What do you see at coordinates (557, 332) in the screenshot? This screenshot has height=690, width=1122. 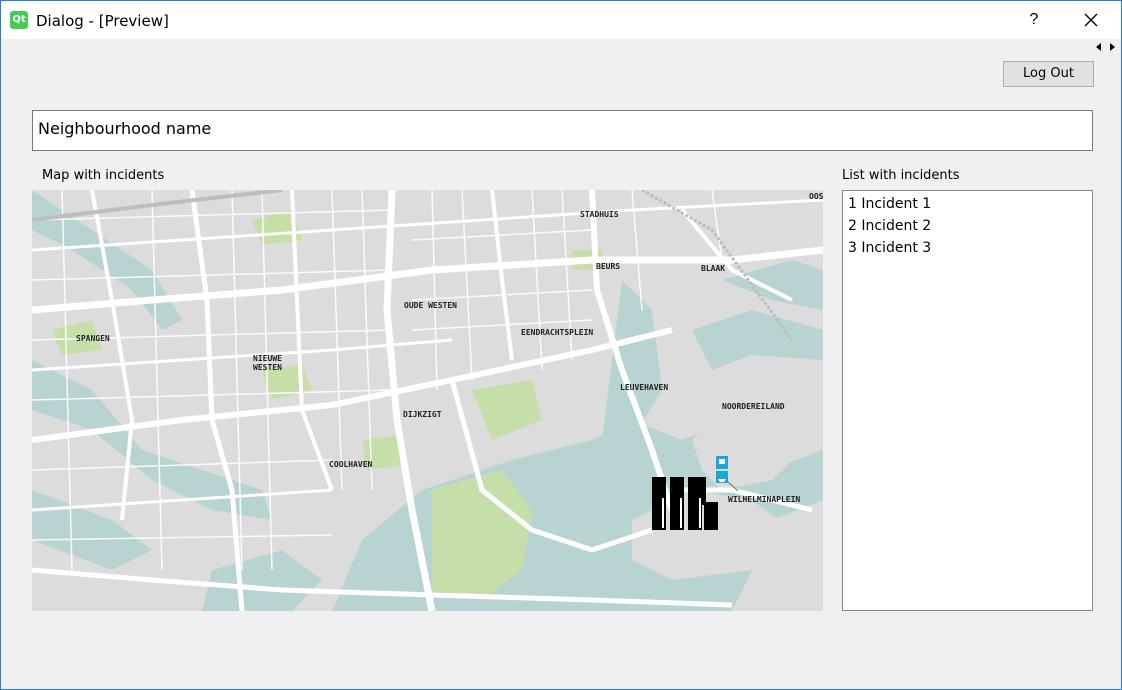 I see `place-label: EENDRACHTSPLEIN` at bounding box center [557, 332].